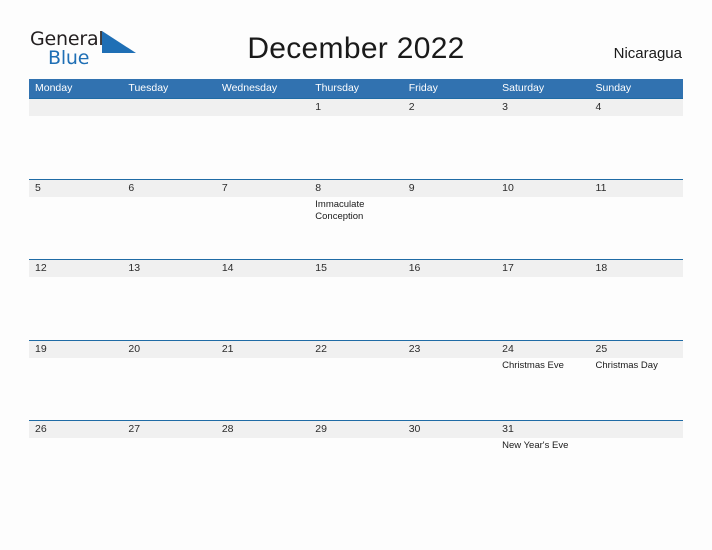 The height and width of the screenshot is (550, 712). Describe the element at coordinates (449, 220) in the screenshot. I see `calendar-day-cell: 9` at that location.